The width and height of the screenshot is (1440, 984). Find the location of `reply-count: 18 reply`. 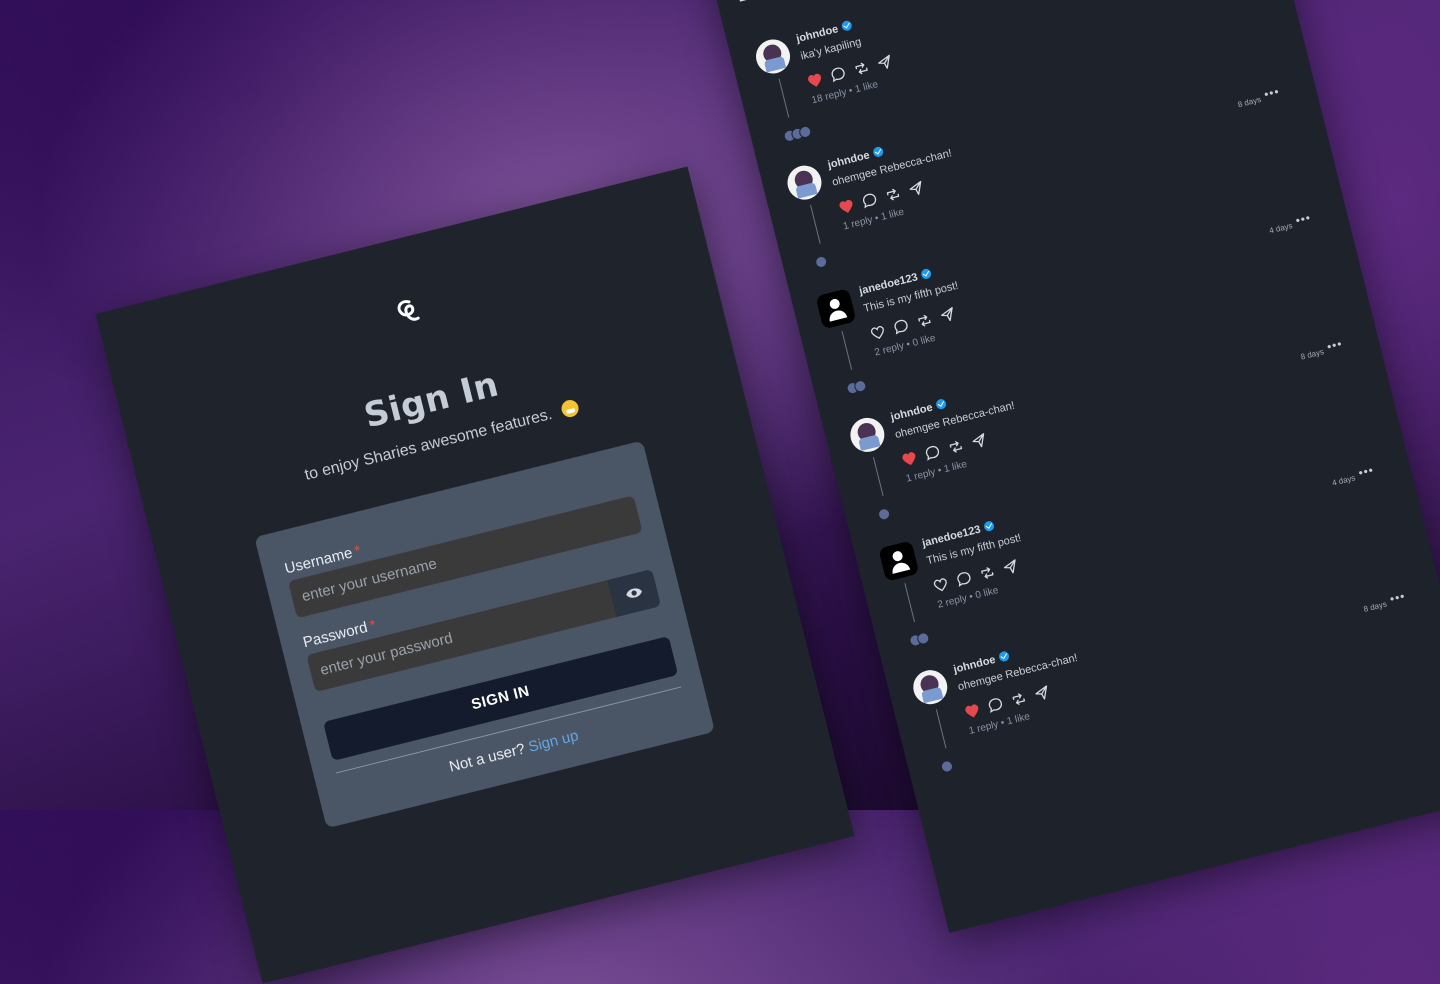

reply-count: 18 reply is located at coordinates (829, 96).